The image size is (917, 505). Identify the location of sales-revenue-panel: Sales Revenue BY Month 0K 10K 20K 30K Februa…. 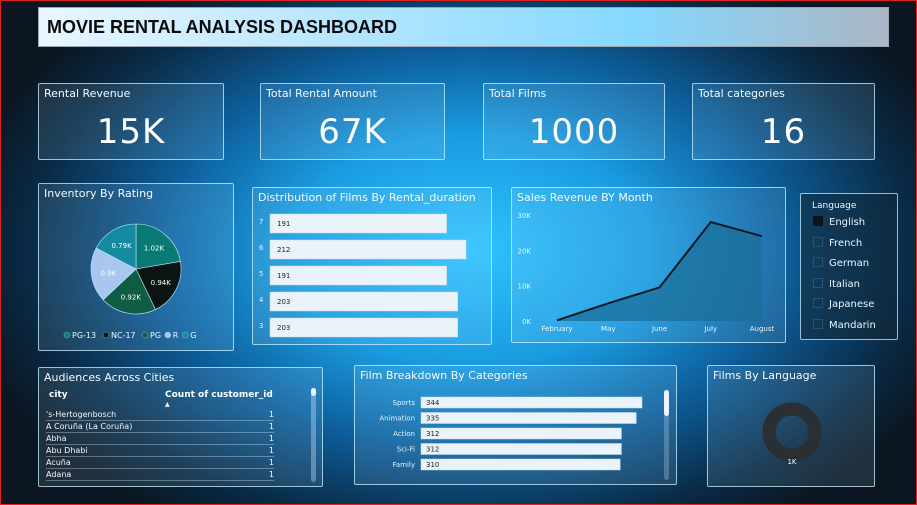
(648, 265).